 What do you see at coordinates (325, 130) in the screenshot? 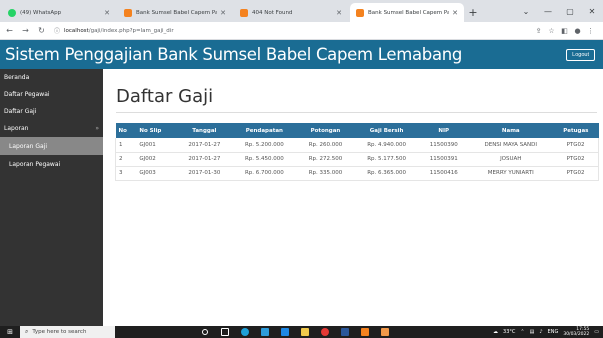
I see `column-header: Potongan` at bounding box center [325, 130].